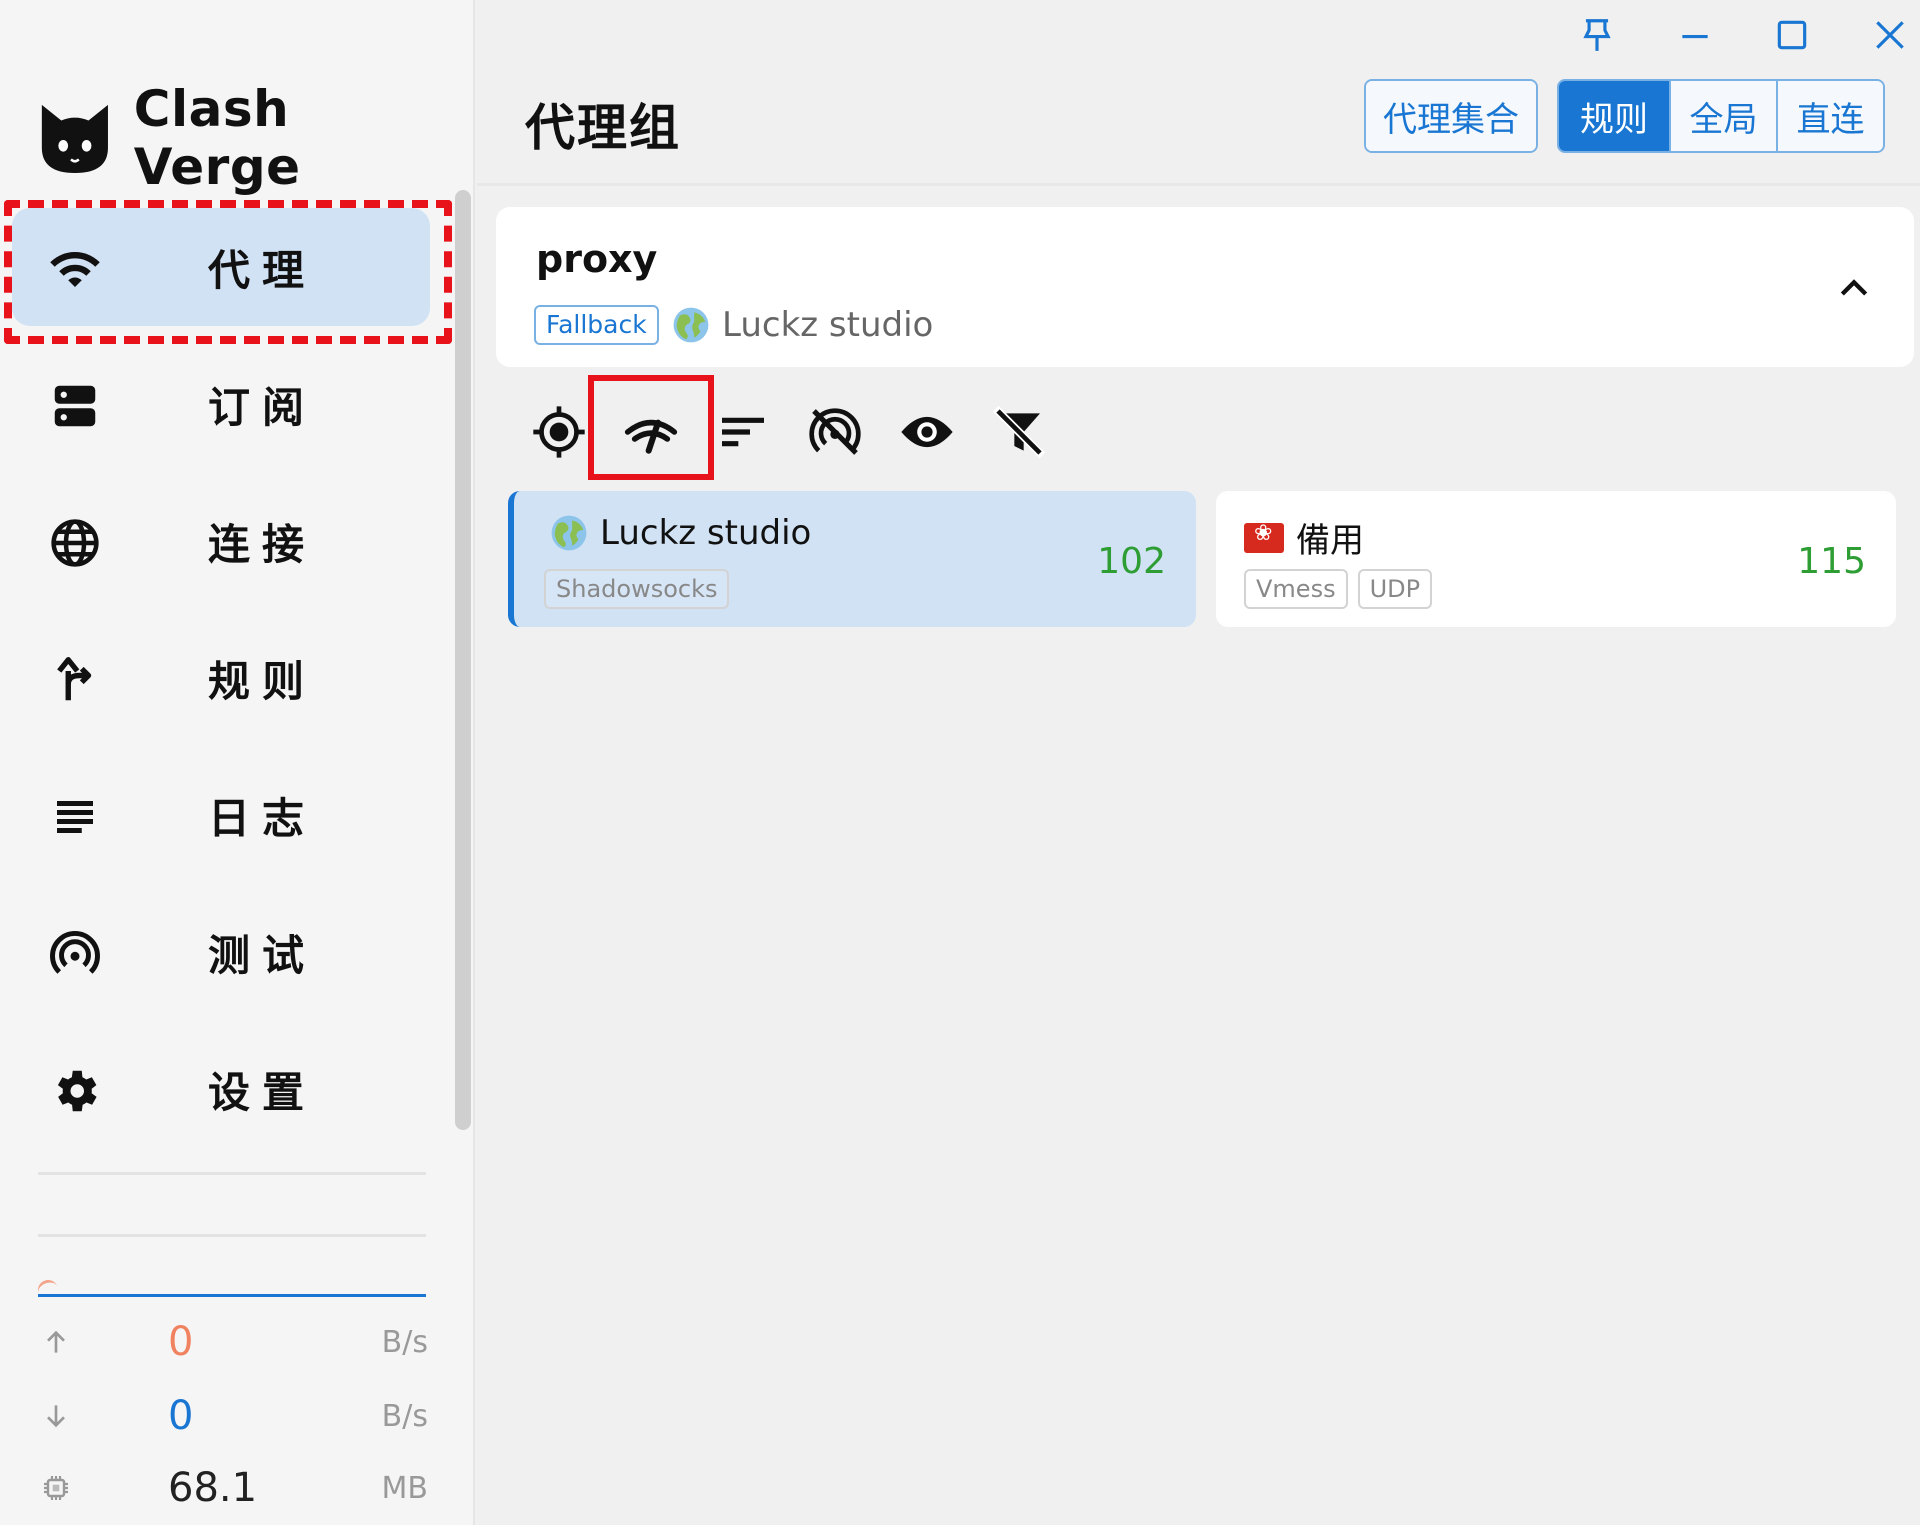 This screenshot has width=1920, height=1525. I want to click on list-icon, so click(75, 817).